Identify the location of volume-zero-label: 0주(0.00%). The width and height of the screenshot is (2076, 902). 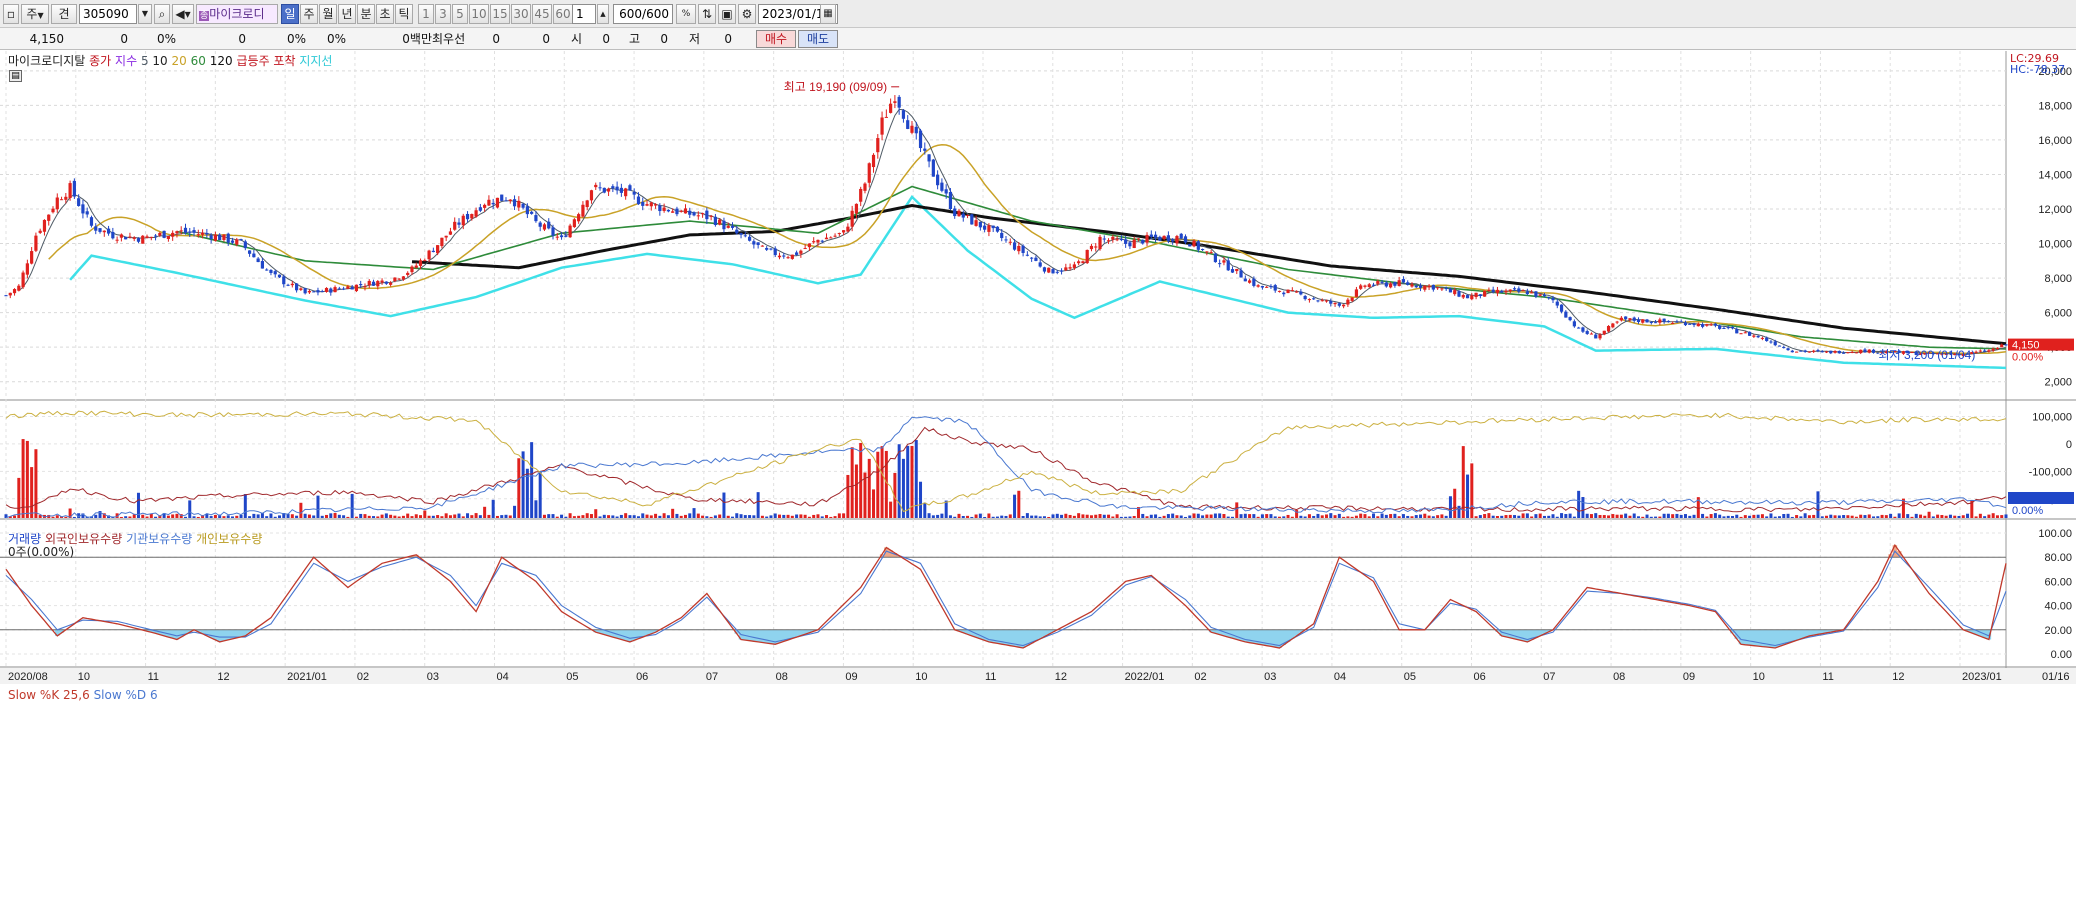
(41, 552).